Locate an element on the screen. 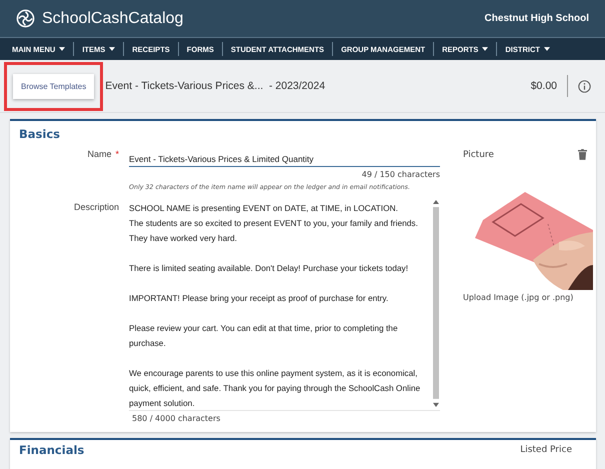  picture-label: Picture is located at coordinates (478, 155).